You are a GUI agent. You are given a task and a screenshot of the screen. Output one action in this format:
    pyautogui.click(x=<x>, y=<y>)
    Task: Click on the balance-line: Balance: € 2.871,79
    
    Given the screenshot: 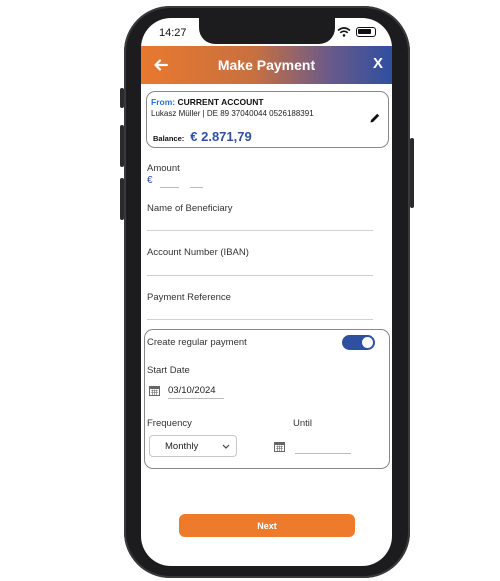 What is the action you would take?
    pyautogui.click(x=202, y=136)
    